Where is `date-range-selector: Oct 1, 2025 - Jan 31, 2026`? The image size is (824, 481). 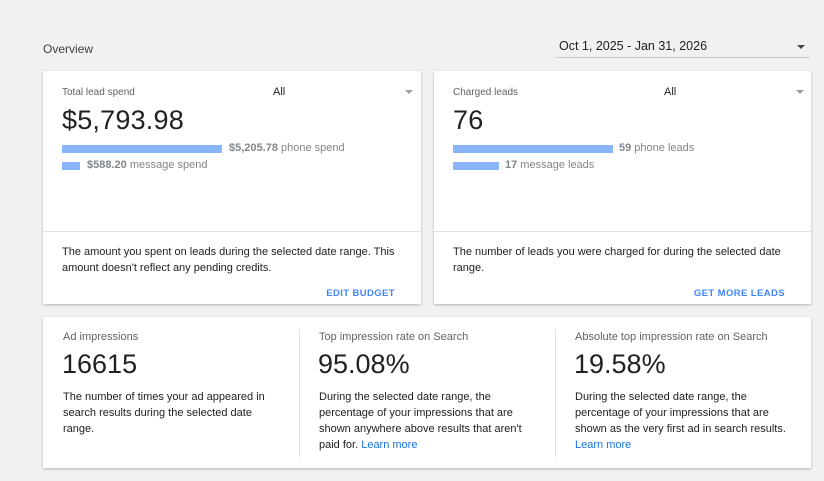 date-range-selector: Oct 1, 2025 - Jan 31, 2026 is located at coordinates (682, 47).